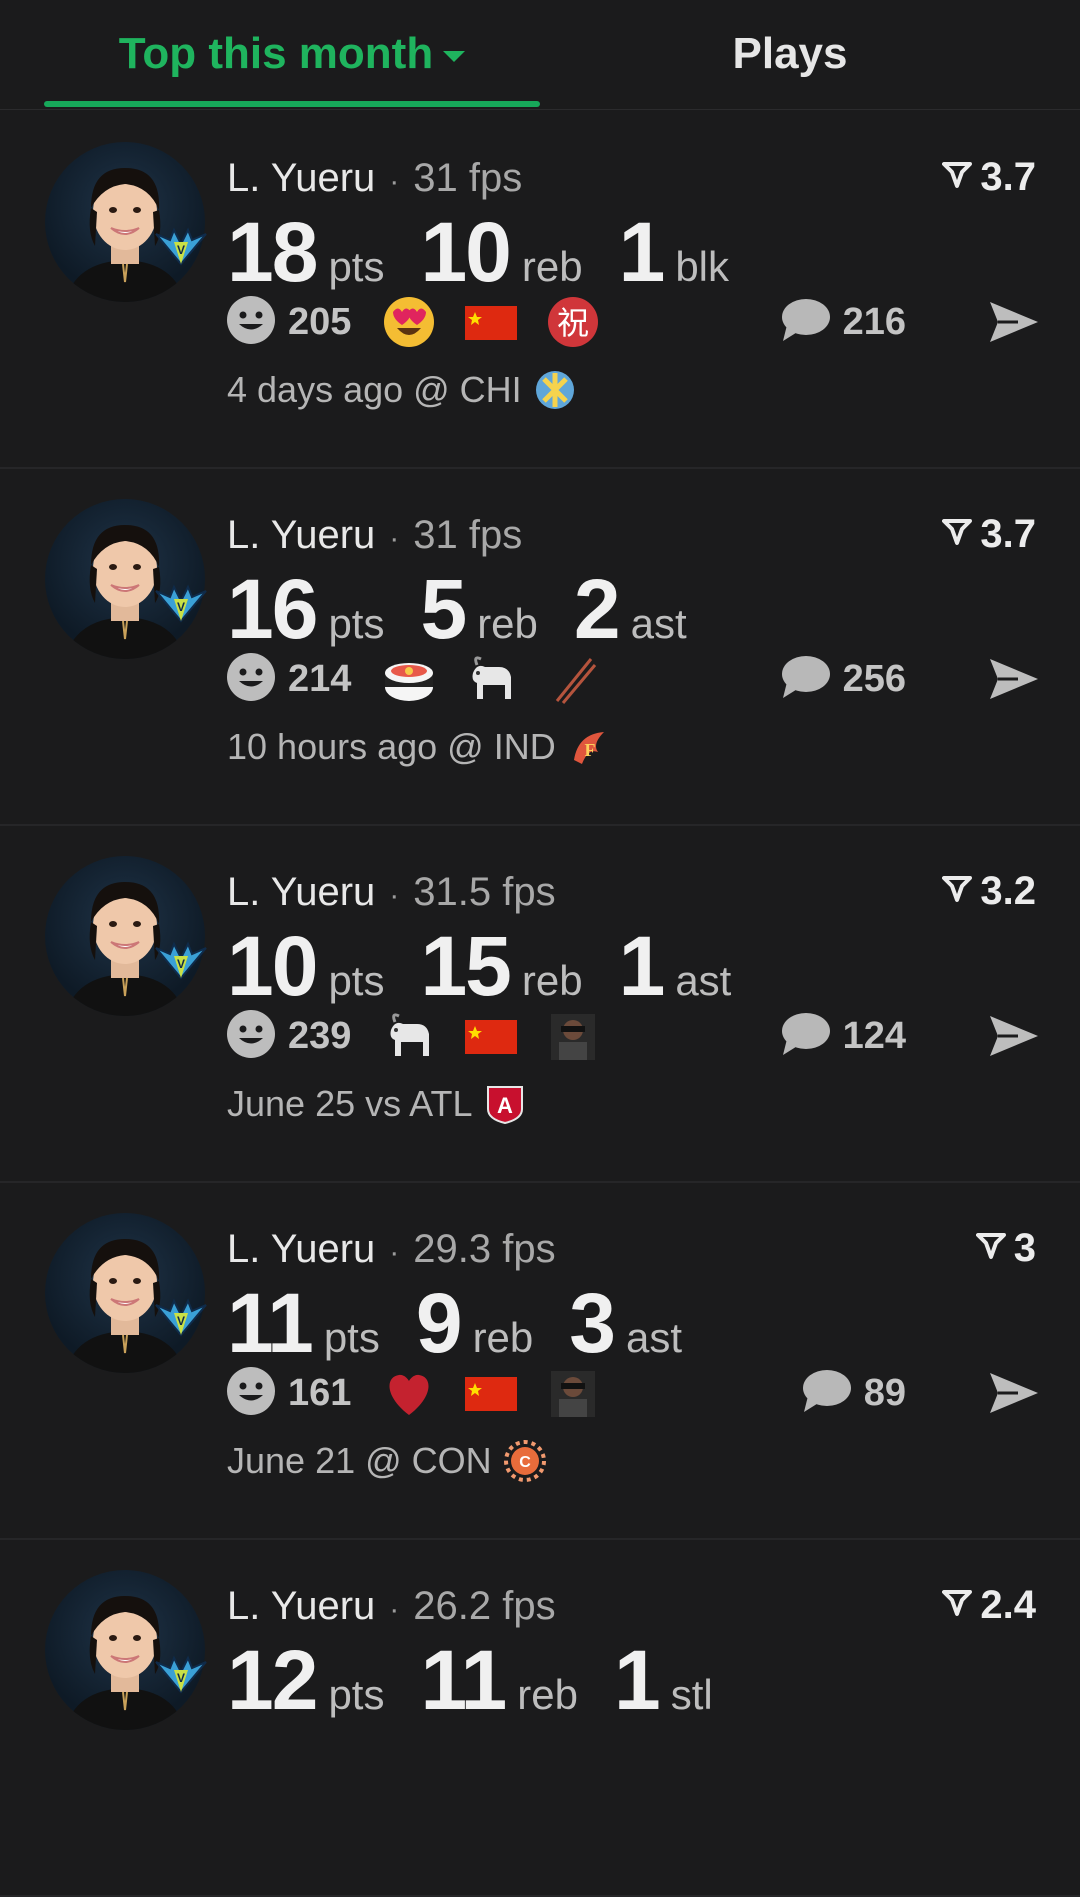 This screenshot has width=1080, height=1897. Describe the element at coordinates (272, 252) in the screenshot. I see `stat-value: 18` at that location.